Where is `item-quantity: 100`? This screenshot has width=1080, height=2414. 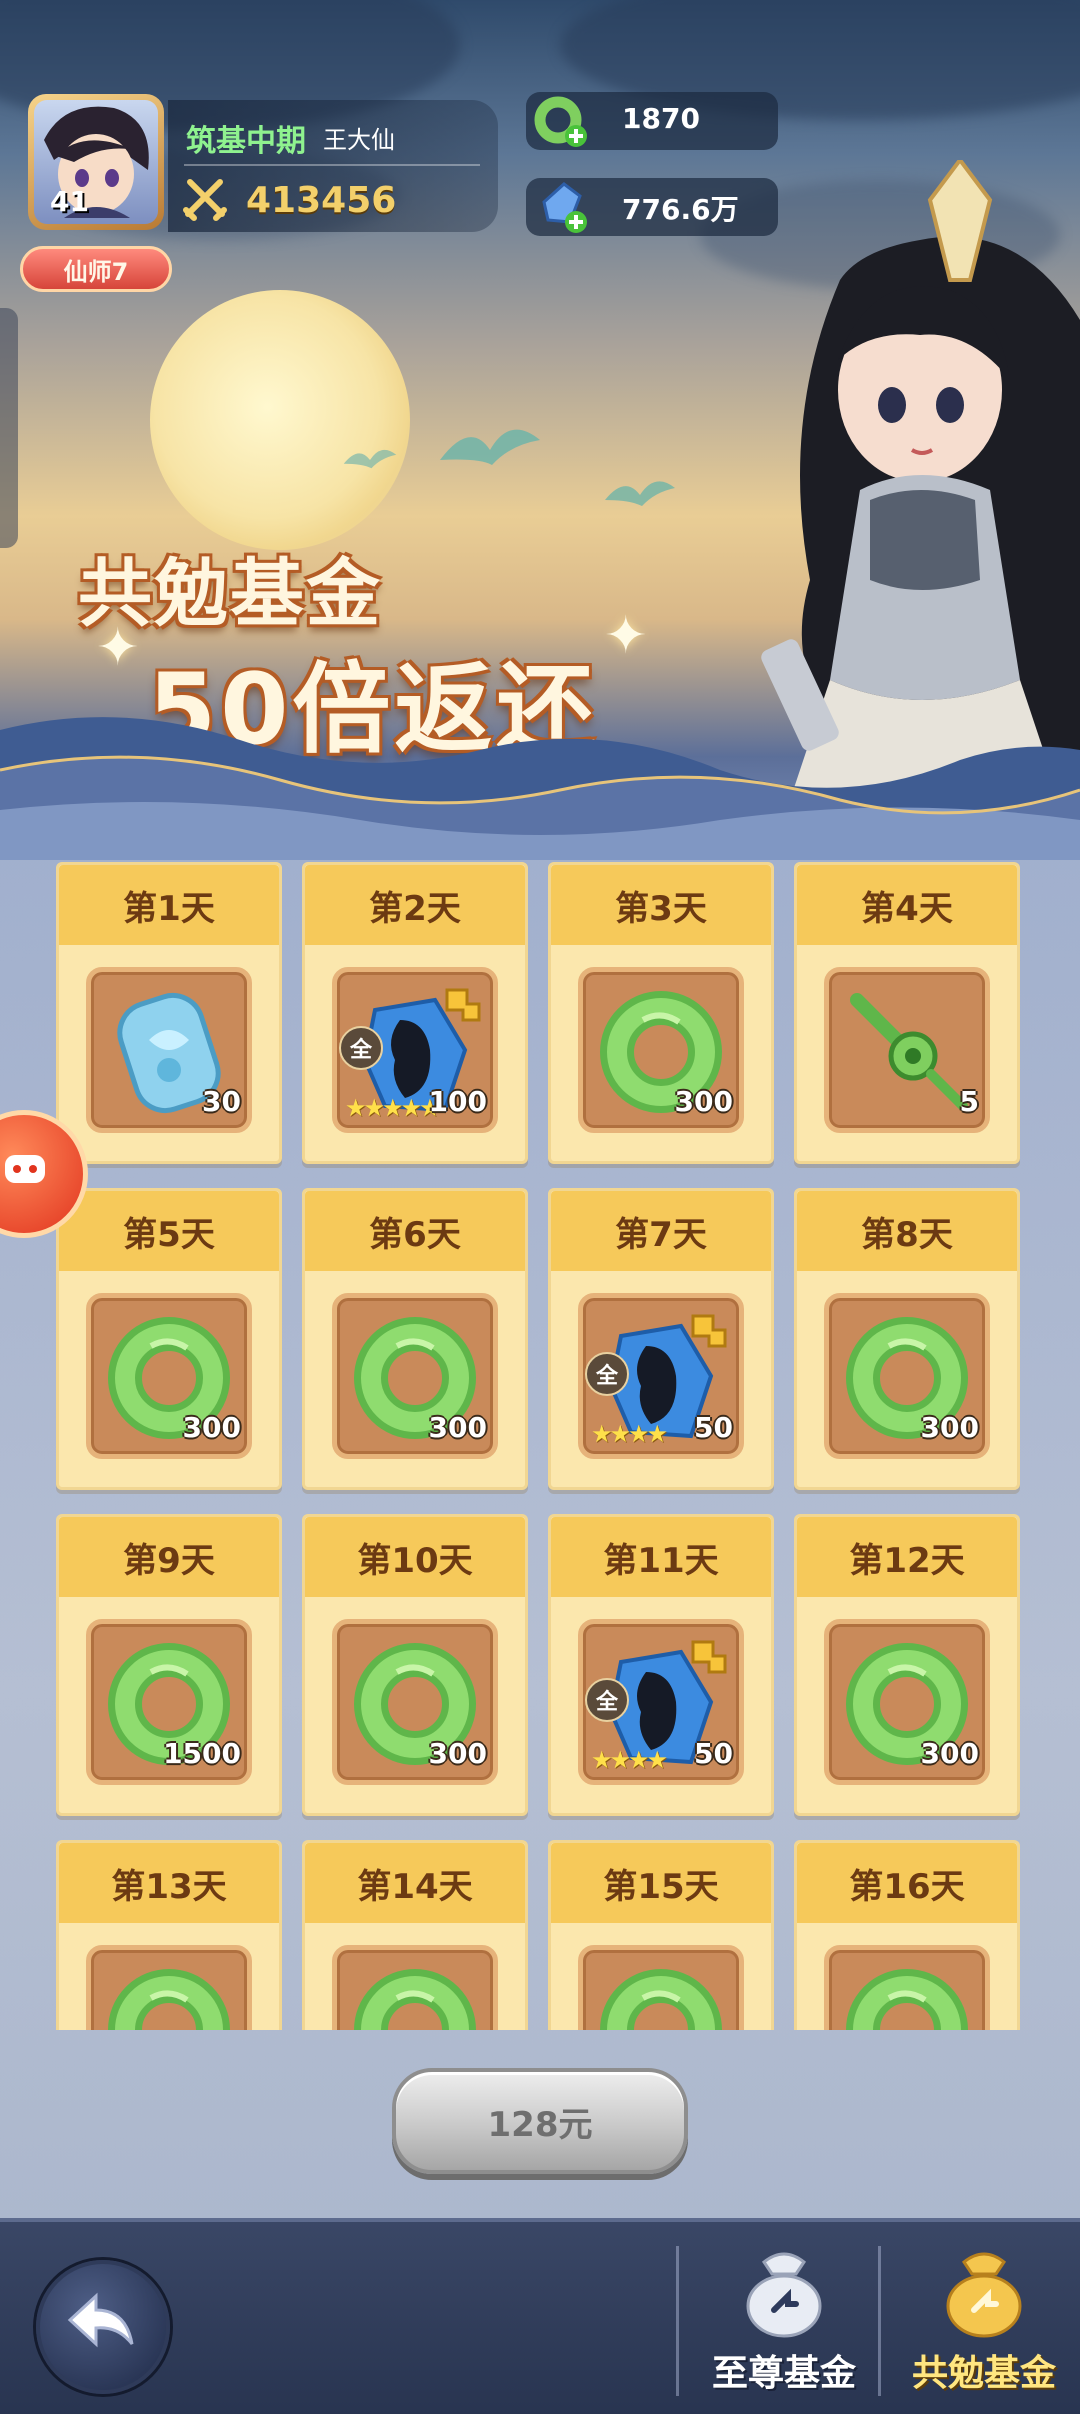
item-quantity: 100 is located at coordinates (457, 1101).